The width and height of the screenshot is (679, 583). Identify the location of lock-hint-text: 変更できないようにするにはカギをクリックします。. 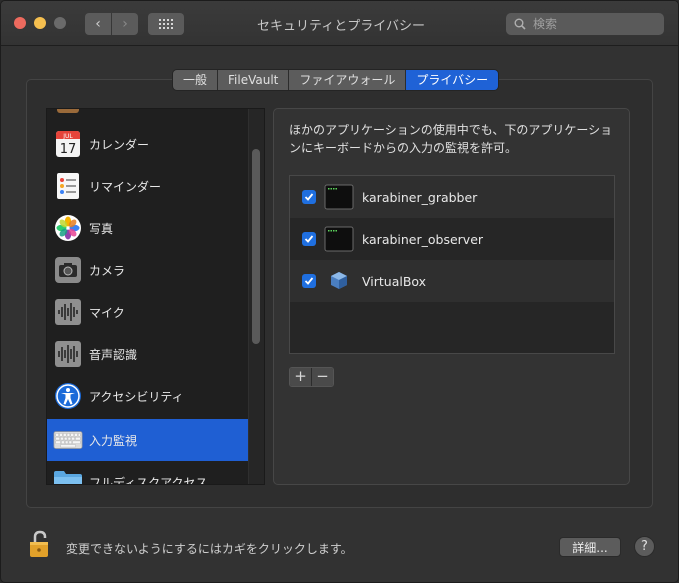
(209, 549).